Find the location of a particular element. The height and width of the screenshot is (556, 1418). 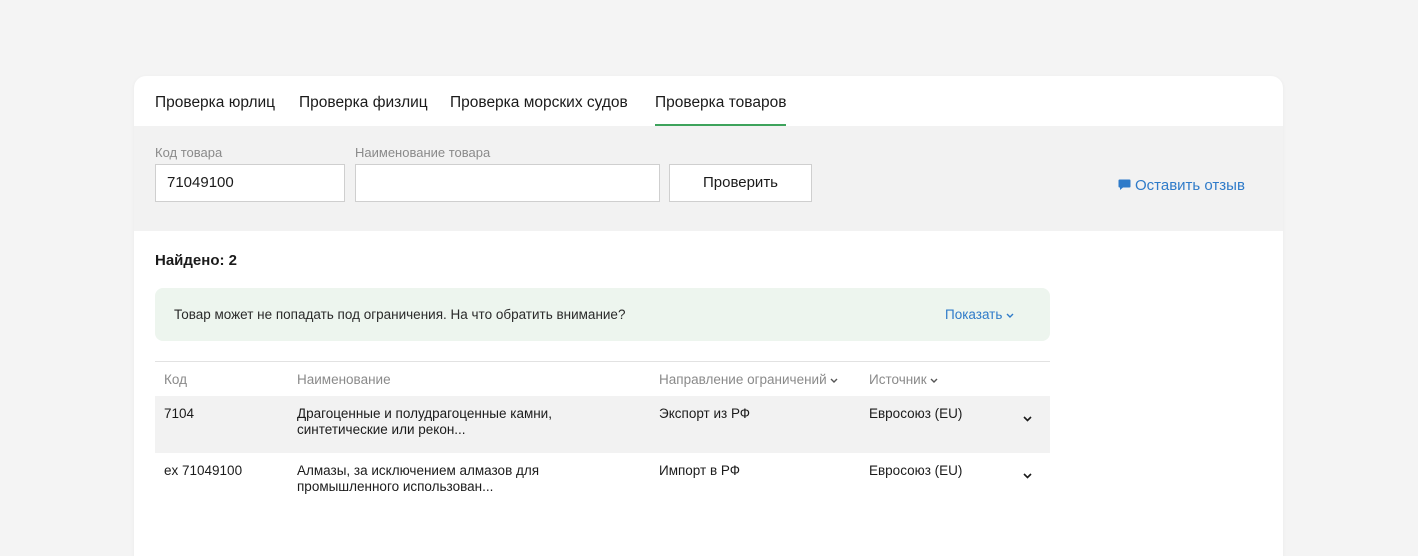

tab-goods: Проверка товаров is located at coordinates (721, 110).